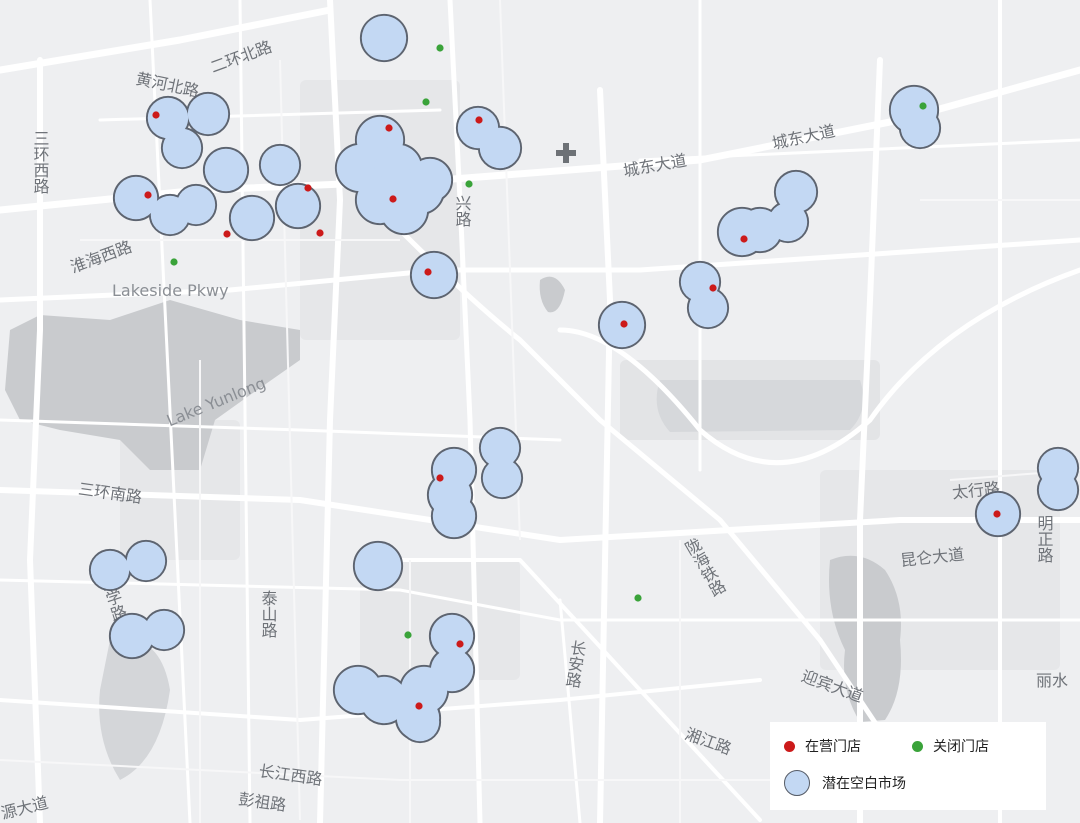 The height and width of the screenshot is (823, 1080). I want to click on road-label-lishui: 丽水, so click(1052, 680).